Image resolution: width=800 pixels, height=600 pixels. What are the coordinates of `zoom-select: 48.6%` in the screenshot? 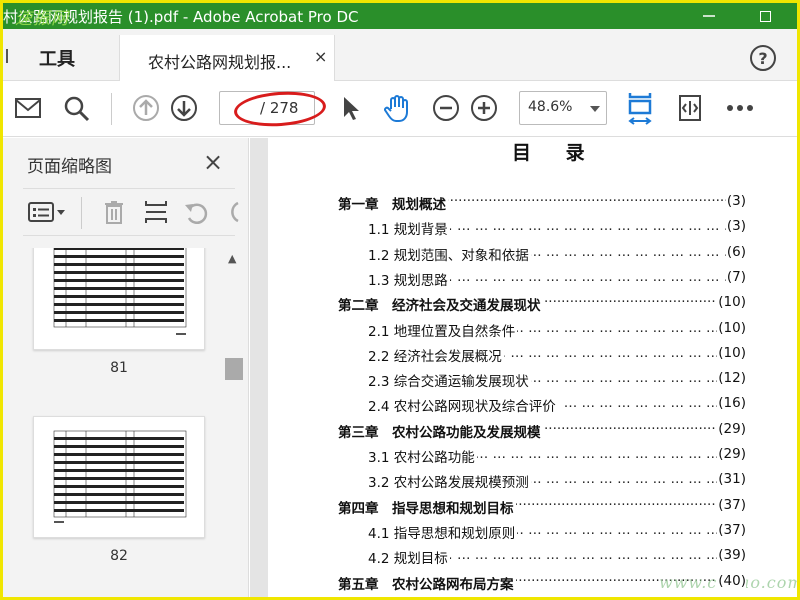 It's located at (563, 108).